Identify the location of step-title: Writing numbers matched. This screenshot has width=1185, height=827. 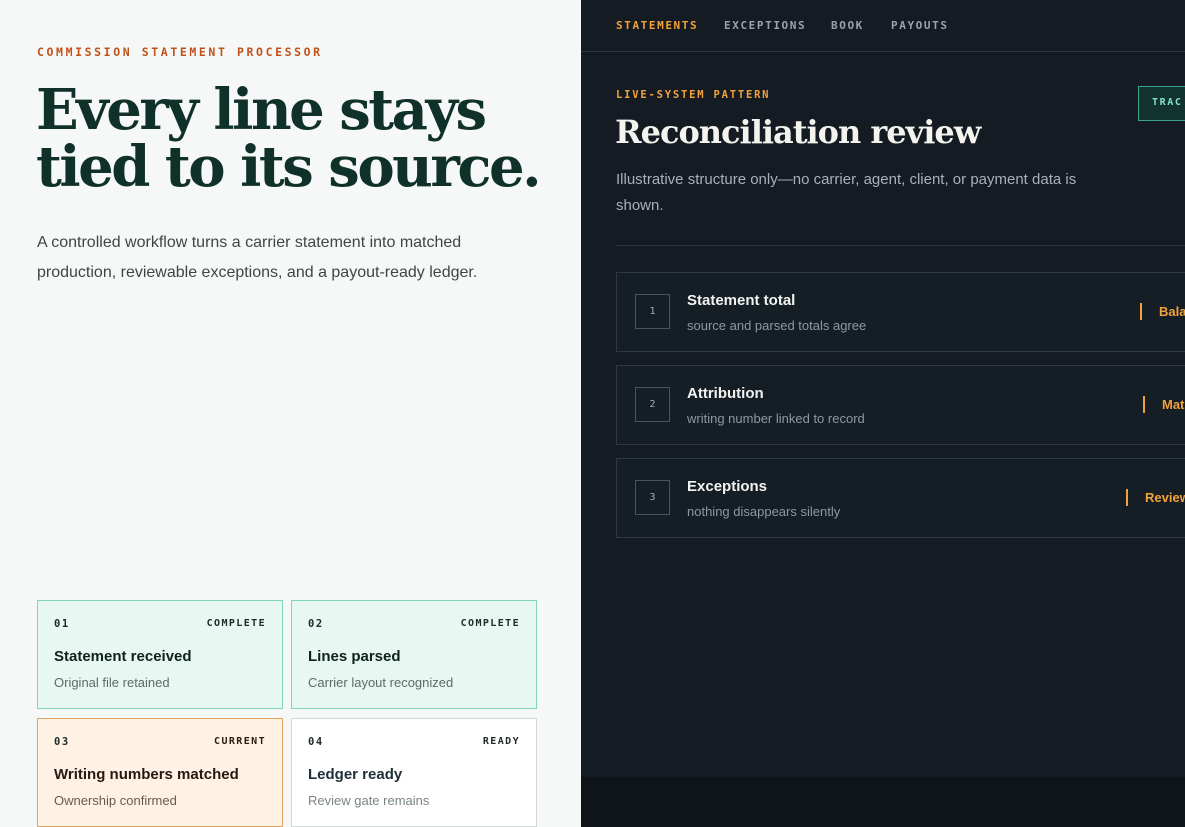
(146, 774).